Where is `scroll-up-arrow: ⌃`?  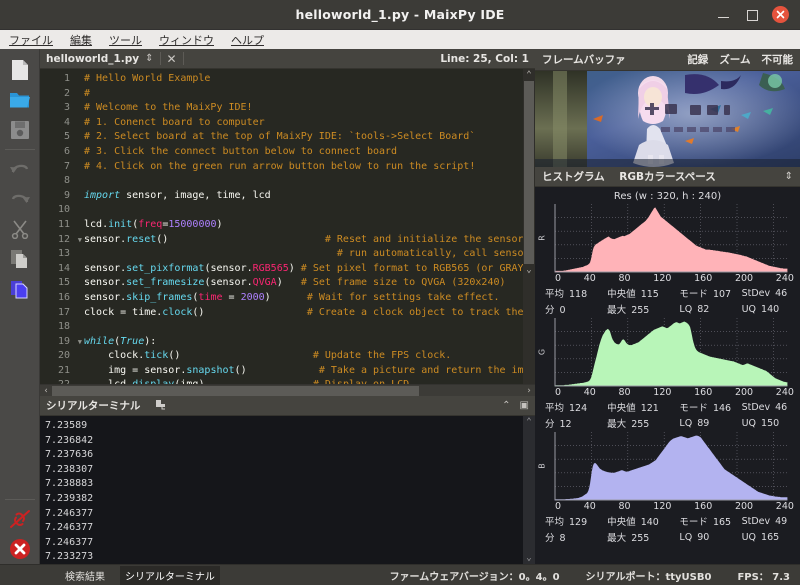
scroll-up-arrow: ⌃ is located at coordinates (528, 75).